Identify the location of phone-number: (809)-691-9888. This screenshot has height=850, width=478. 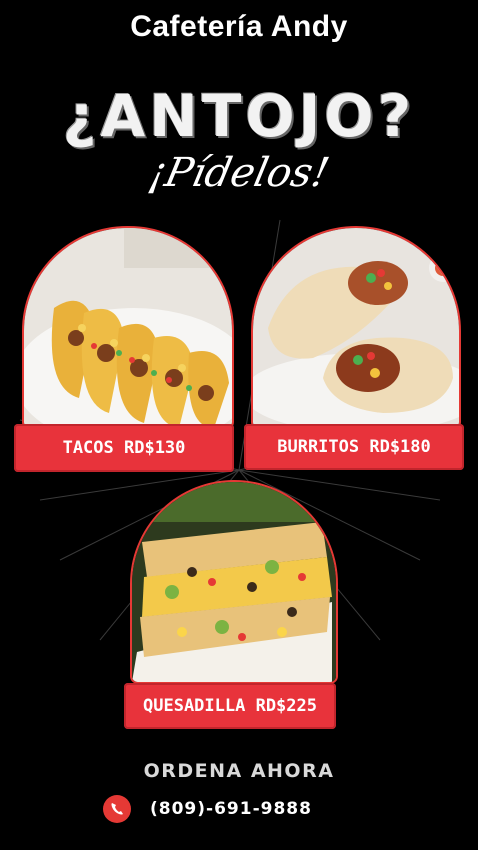
(231, 809).